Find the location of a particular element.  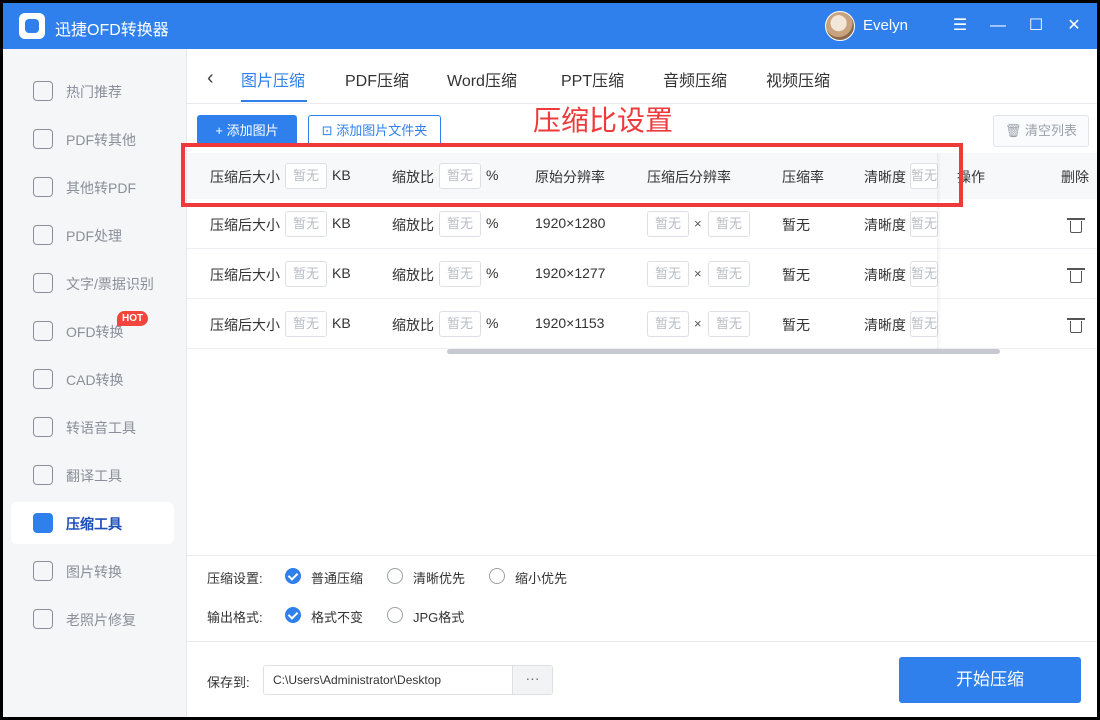

pdf-export-icon is located at coordinates (43, 139).